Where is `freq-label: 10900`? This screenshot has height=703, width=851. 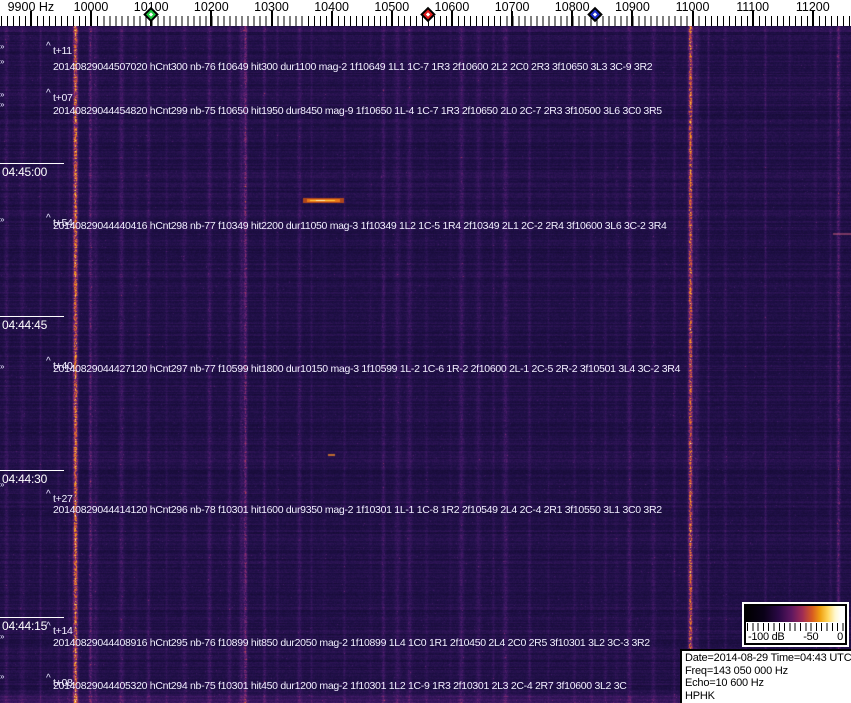 freq-label: 10900 is located at coordinates (632, 7).